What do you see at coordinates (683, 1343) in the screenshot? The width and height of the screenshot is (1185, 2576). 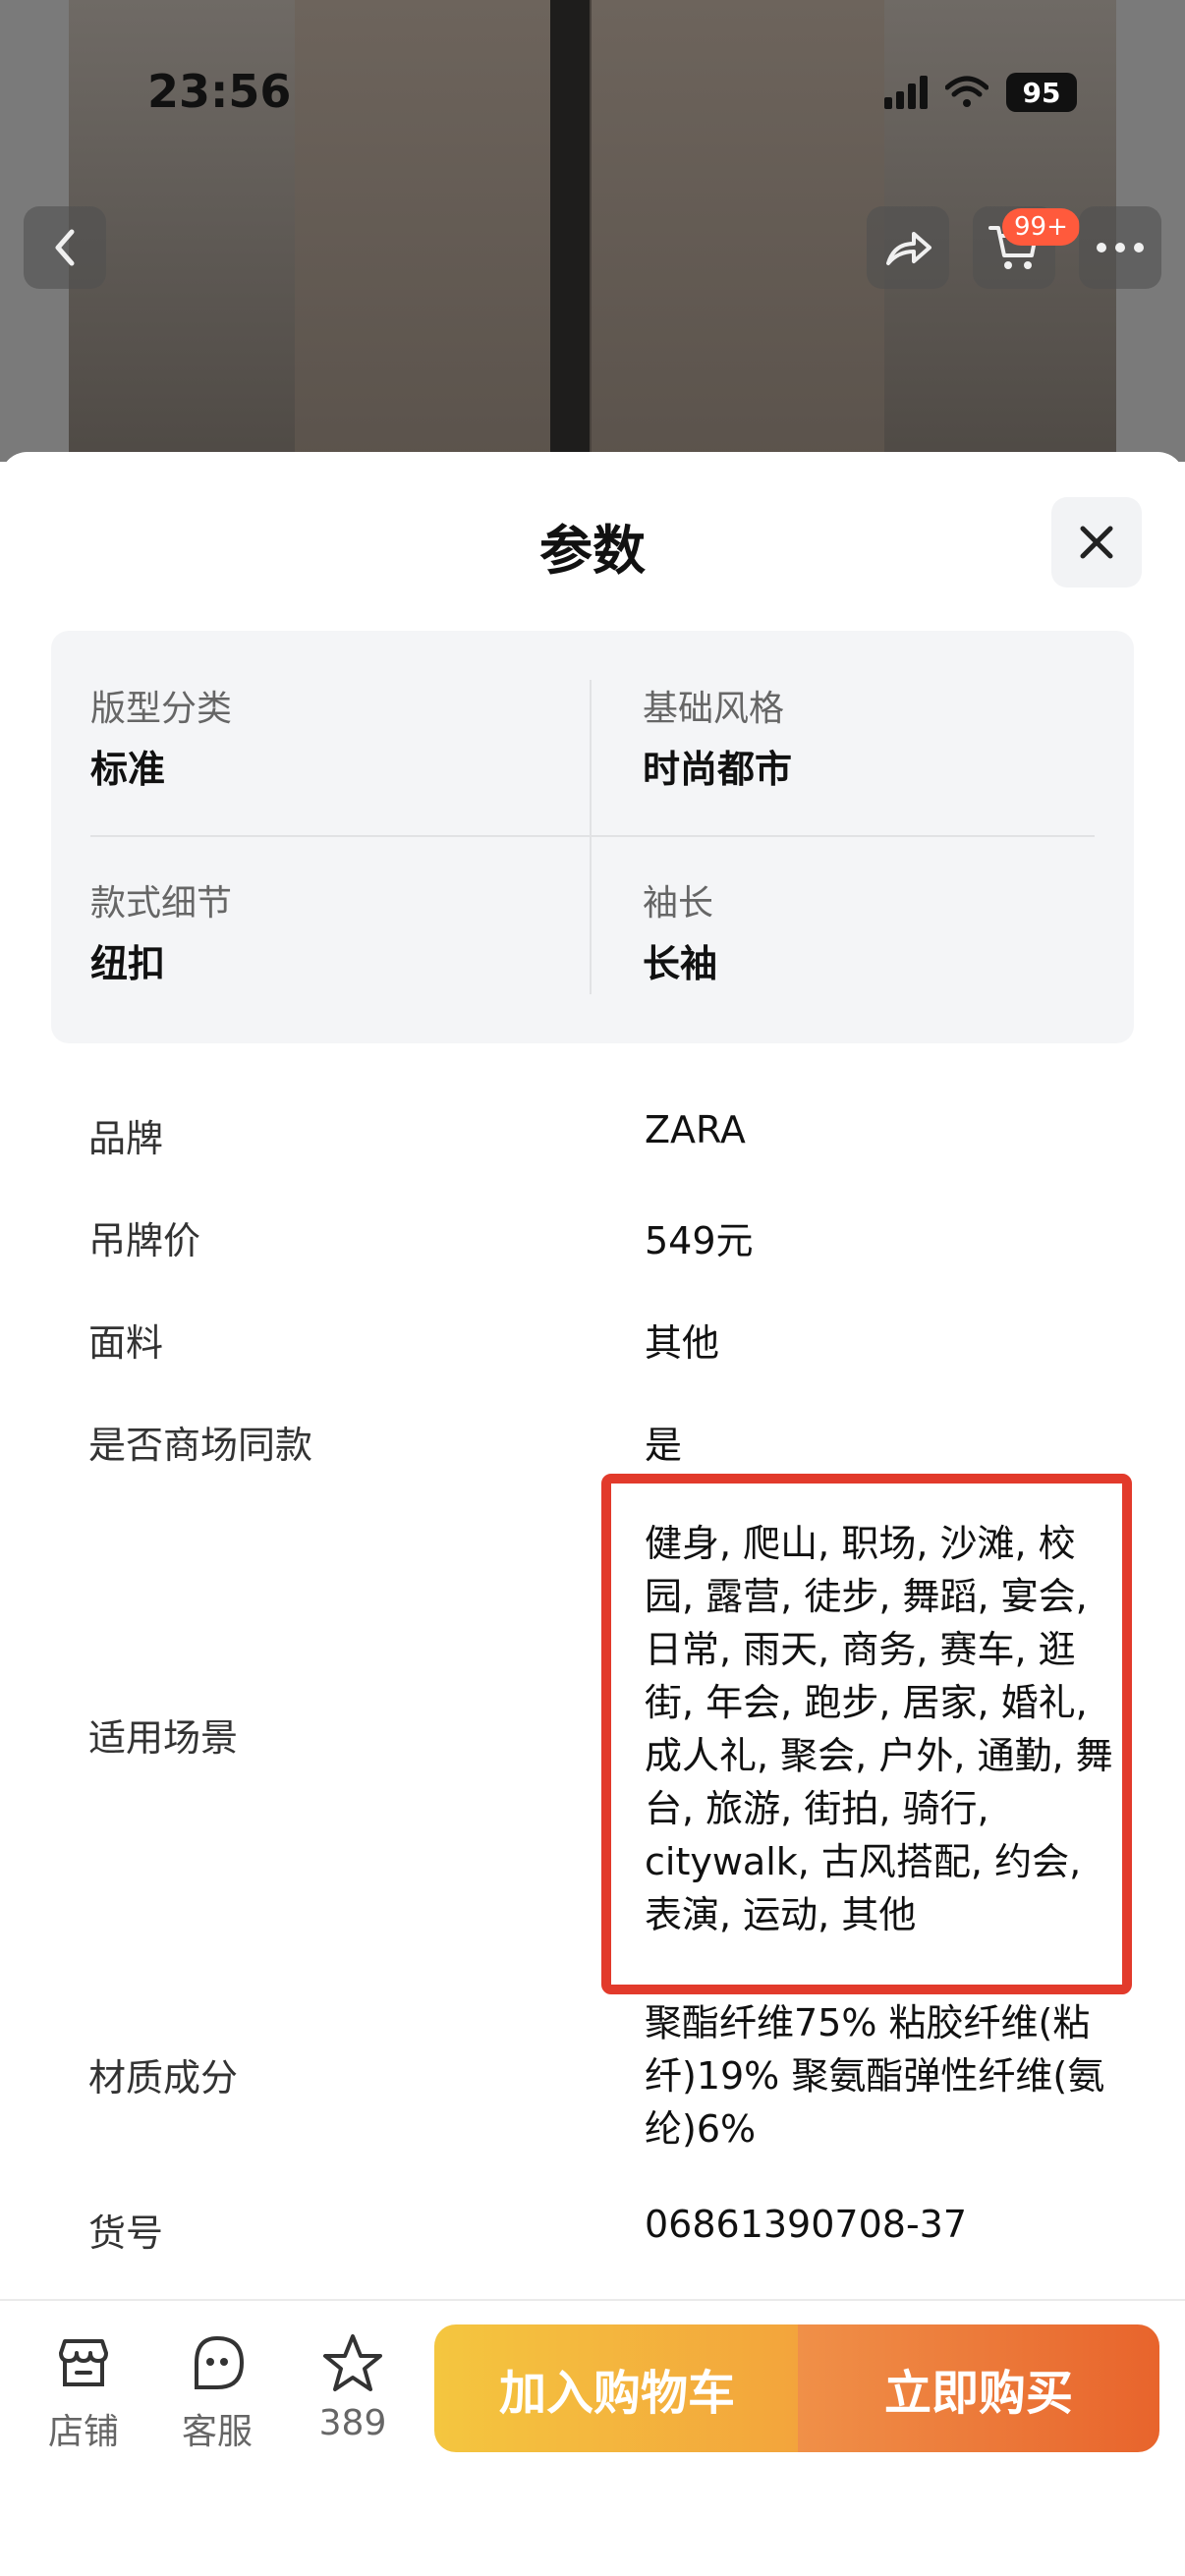 I see `spec-value: 其他` at bounding box center [683, 1343].